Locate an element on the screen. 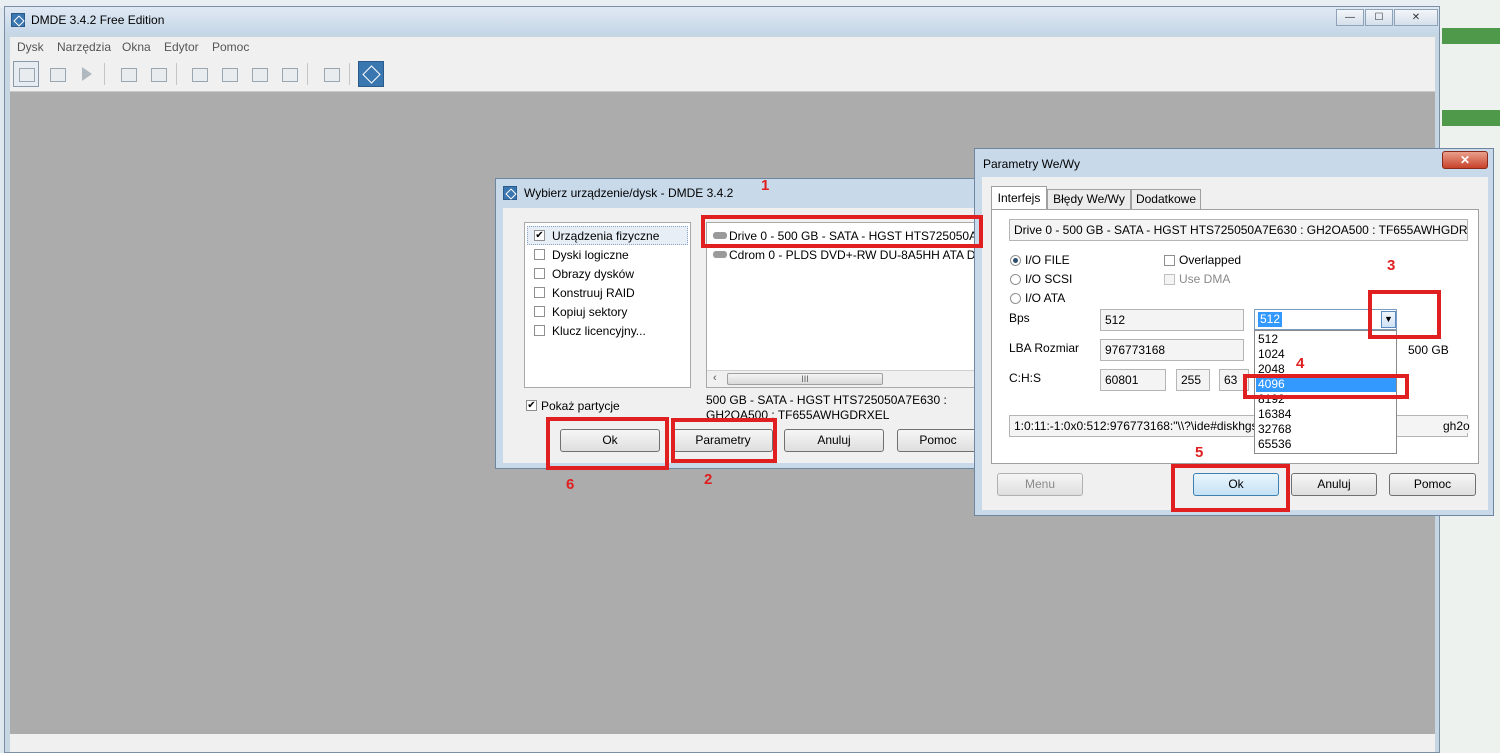  main-titlebar: DMDE 3.4.2 Free Edition — ☐ ✕ is located at coordinates (722, 20).